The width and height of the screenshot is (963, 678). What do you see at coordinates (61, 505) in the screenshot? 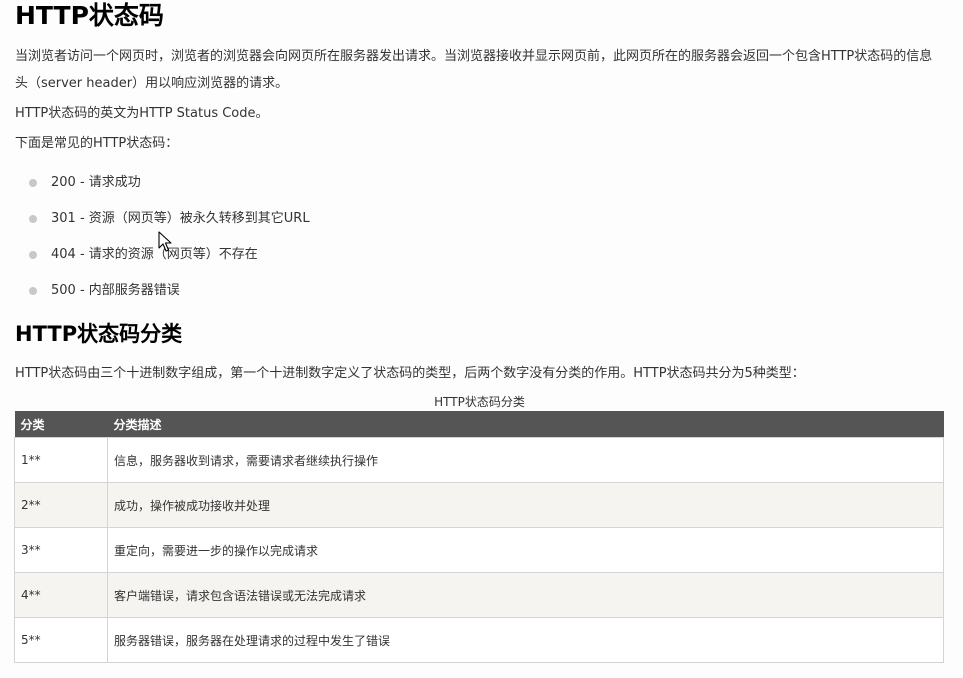
I see `category-cell: 2**` at bounding box center [61, 505].